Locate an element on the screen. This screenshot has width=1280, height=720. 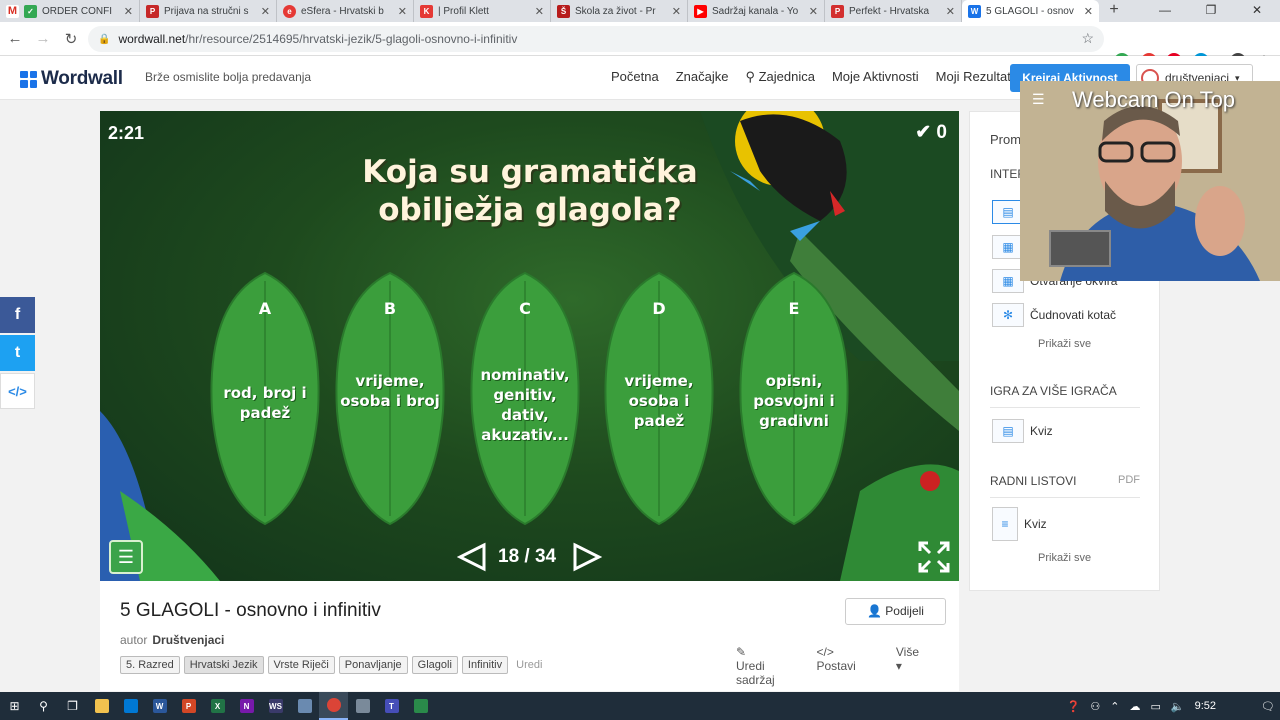
store-icon is located at coordinates (130, 706).